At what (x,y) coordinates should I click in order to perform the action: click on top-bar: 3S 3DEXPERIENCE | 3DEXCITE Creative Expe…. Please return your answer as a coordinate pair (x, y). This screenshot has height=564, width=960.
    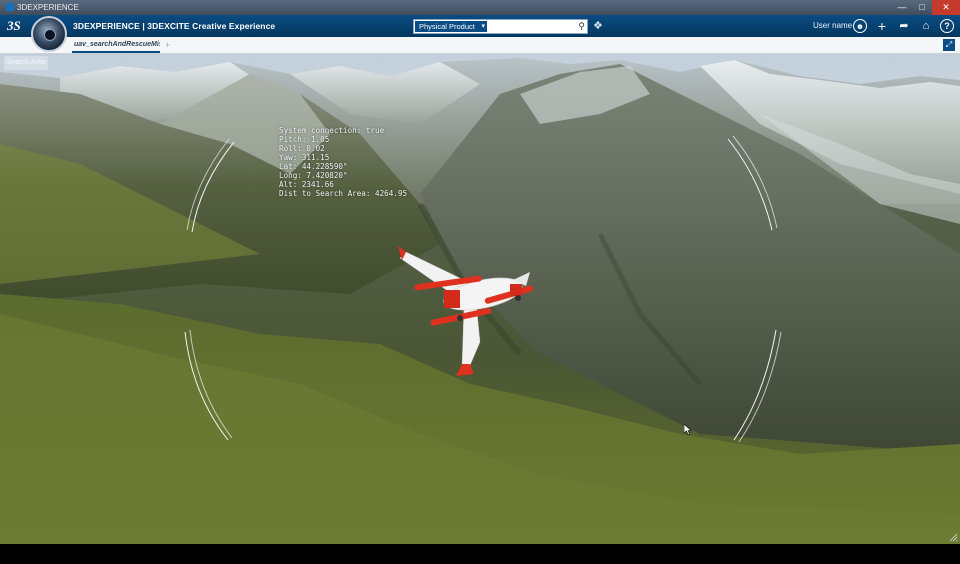
    Looking at the image, I should click on (480, 26).